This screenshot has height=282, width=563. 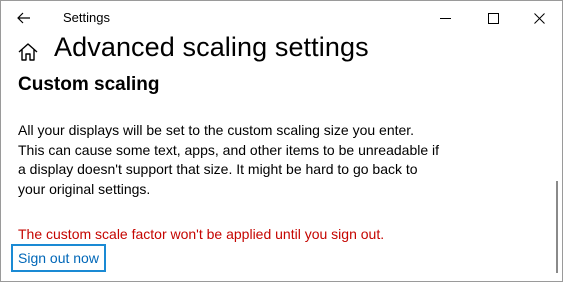 I want to click on close-button, so click(x=539, y=18).